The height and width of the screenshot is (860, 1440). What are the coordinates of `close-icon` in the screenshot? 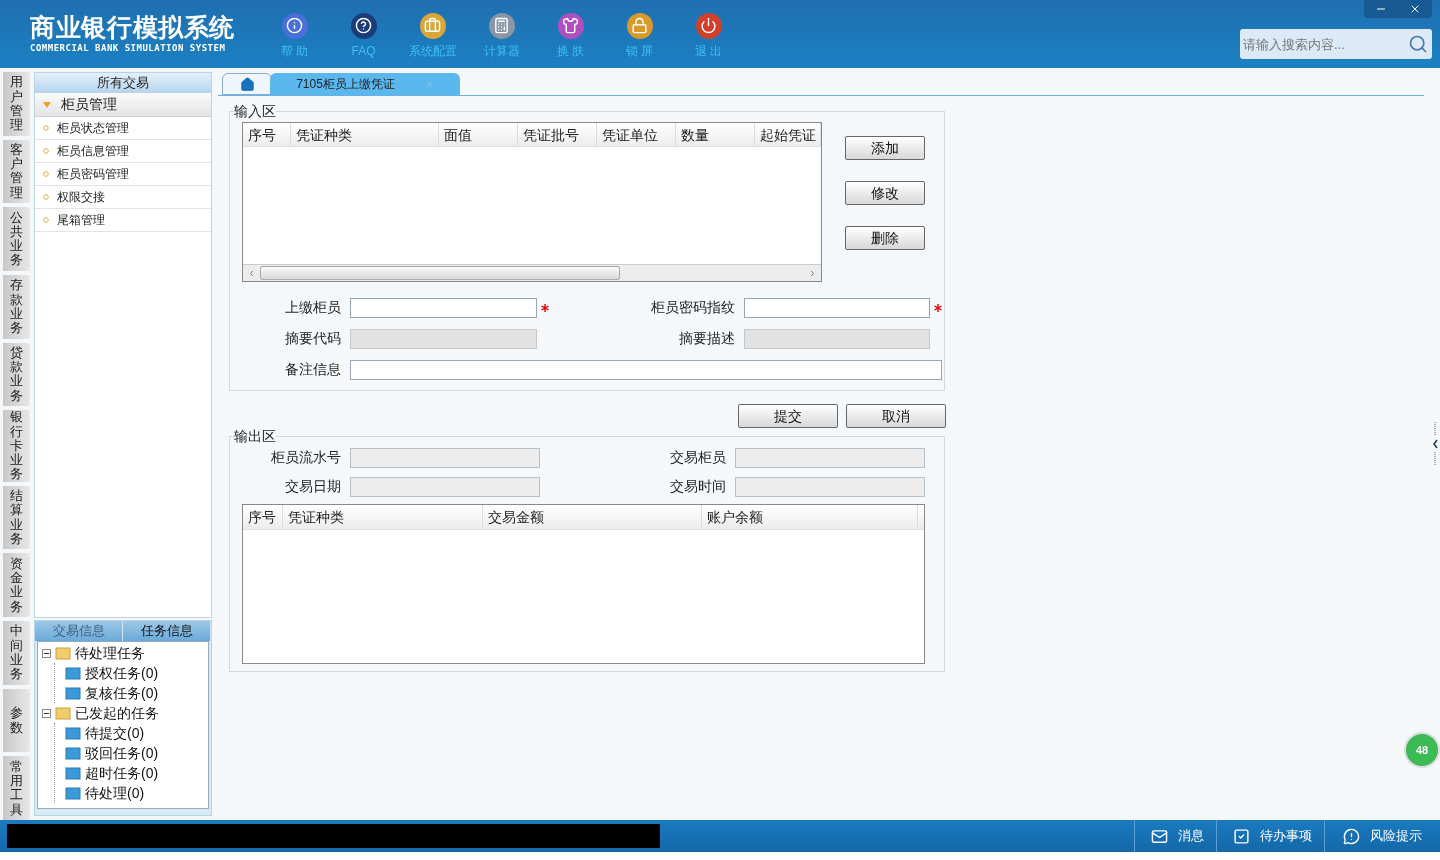 It's located at (1415, 9).